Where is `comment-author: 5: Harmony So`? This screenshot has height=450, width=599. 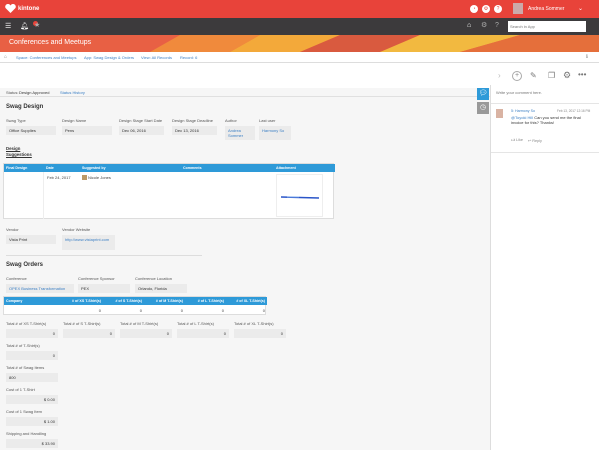
comment-author: 5: Harmony So is located at coordinates (523, 111).